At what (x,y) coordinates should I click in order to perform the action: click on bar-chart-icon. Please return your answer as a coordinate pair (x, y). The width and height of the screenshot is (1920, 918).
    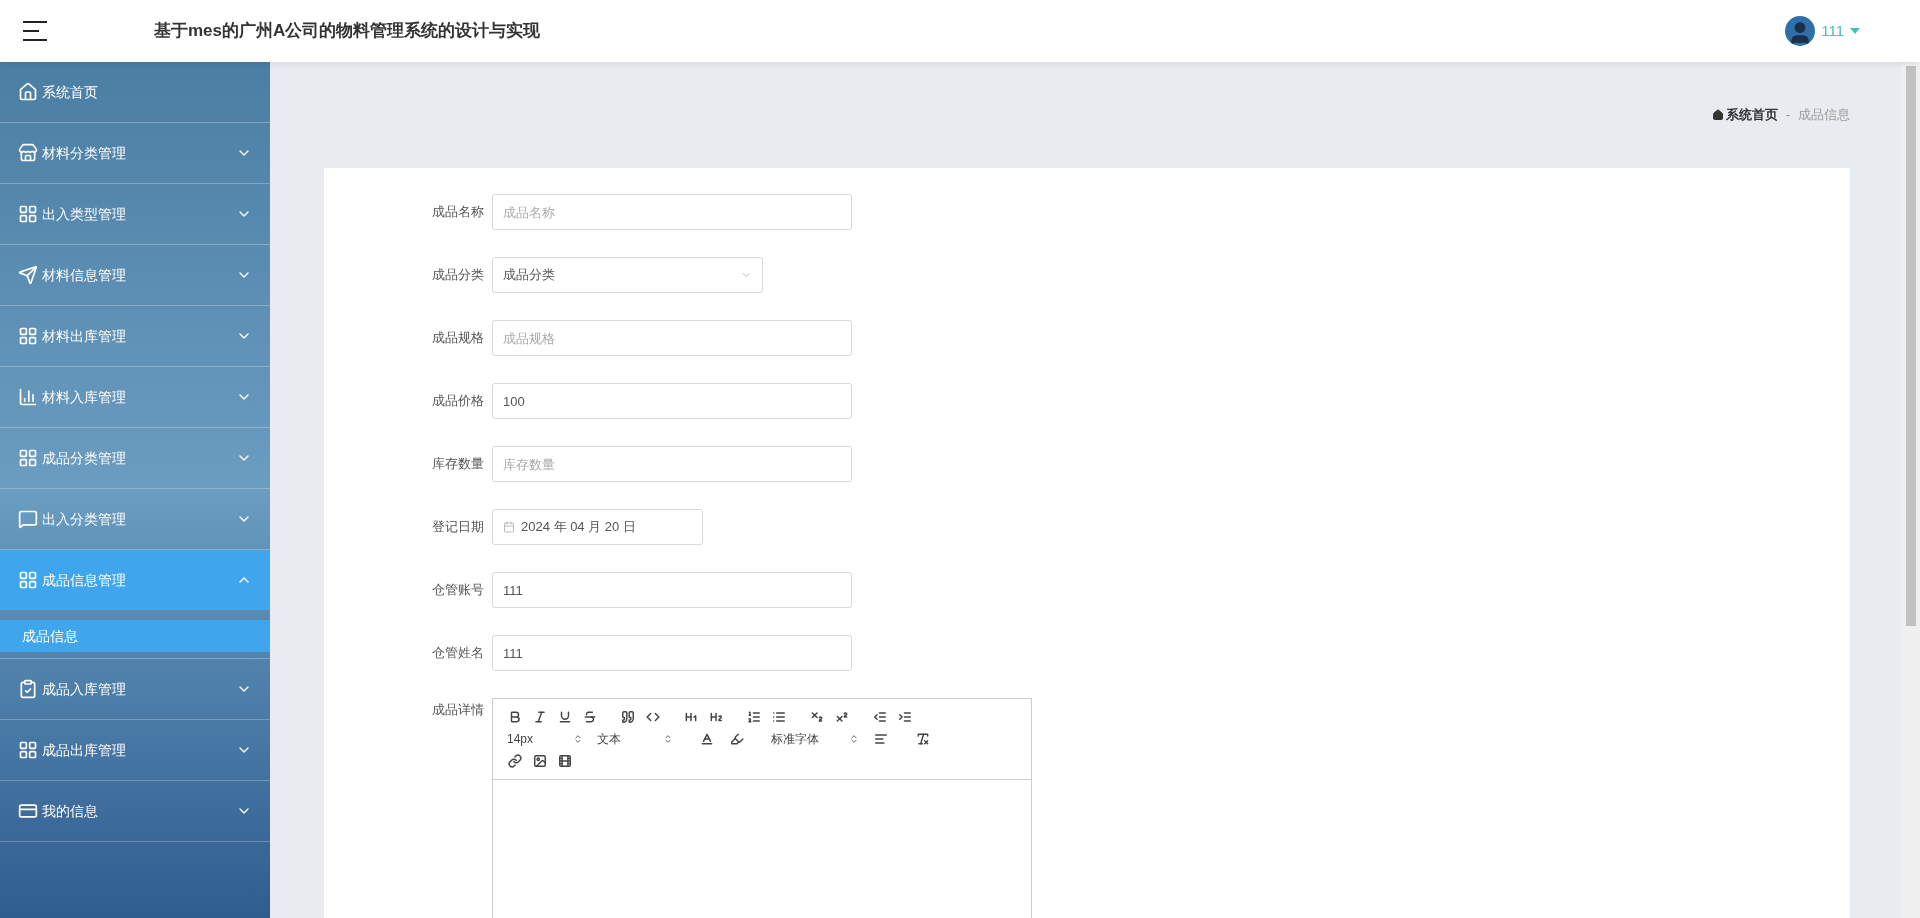
    Looking at the image, I should click on (28, 397).